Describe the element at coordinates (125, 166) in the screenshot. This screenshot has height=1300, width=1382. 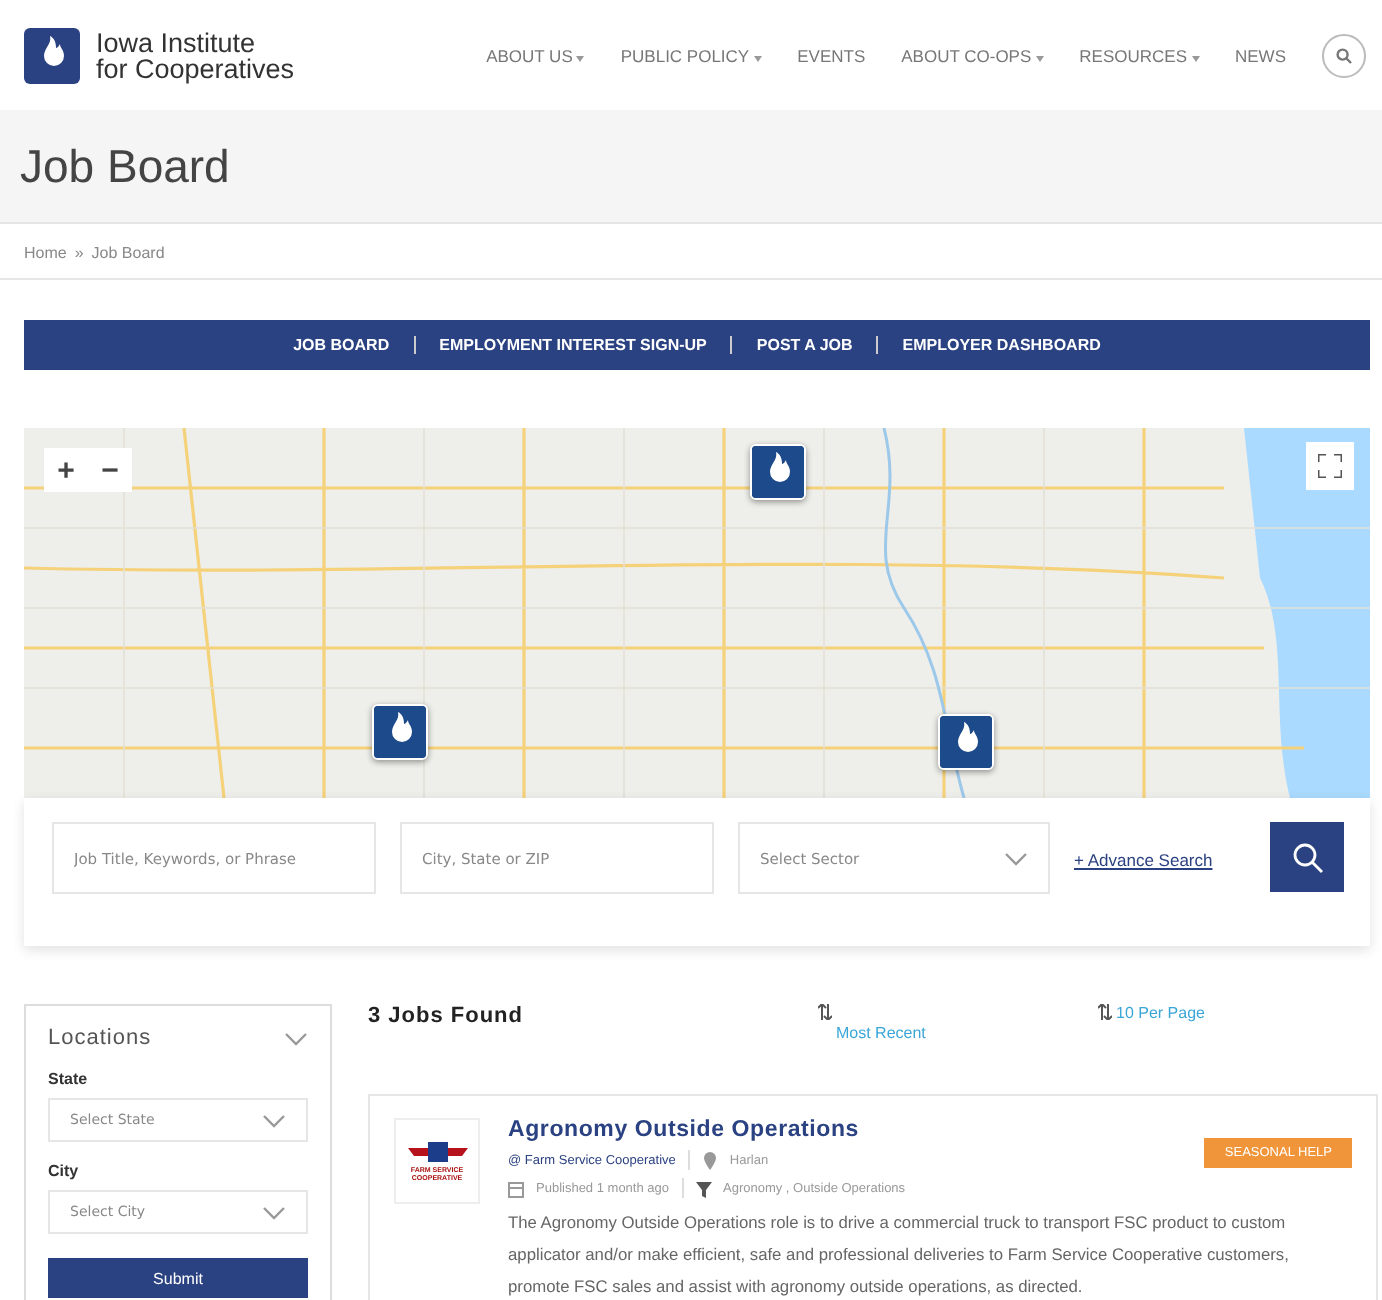
I see `page-title: Job Board` at that location.